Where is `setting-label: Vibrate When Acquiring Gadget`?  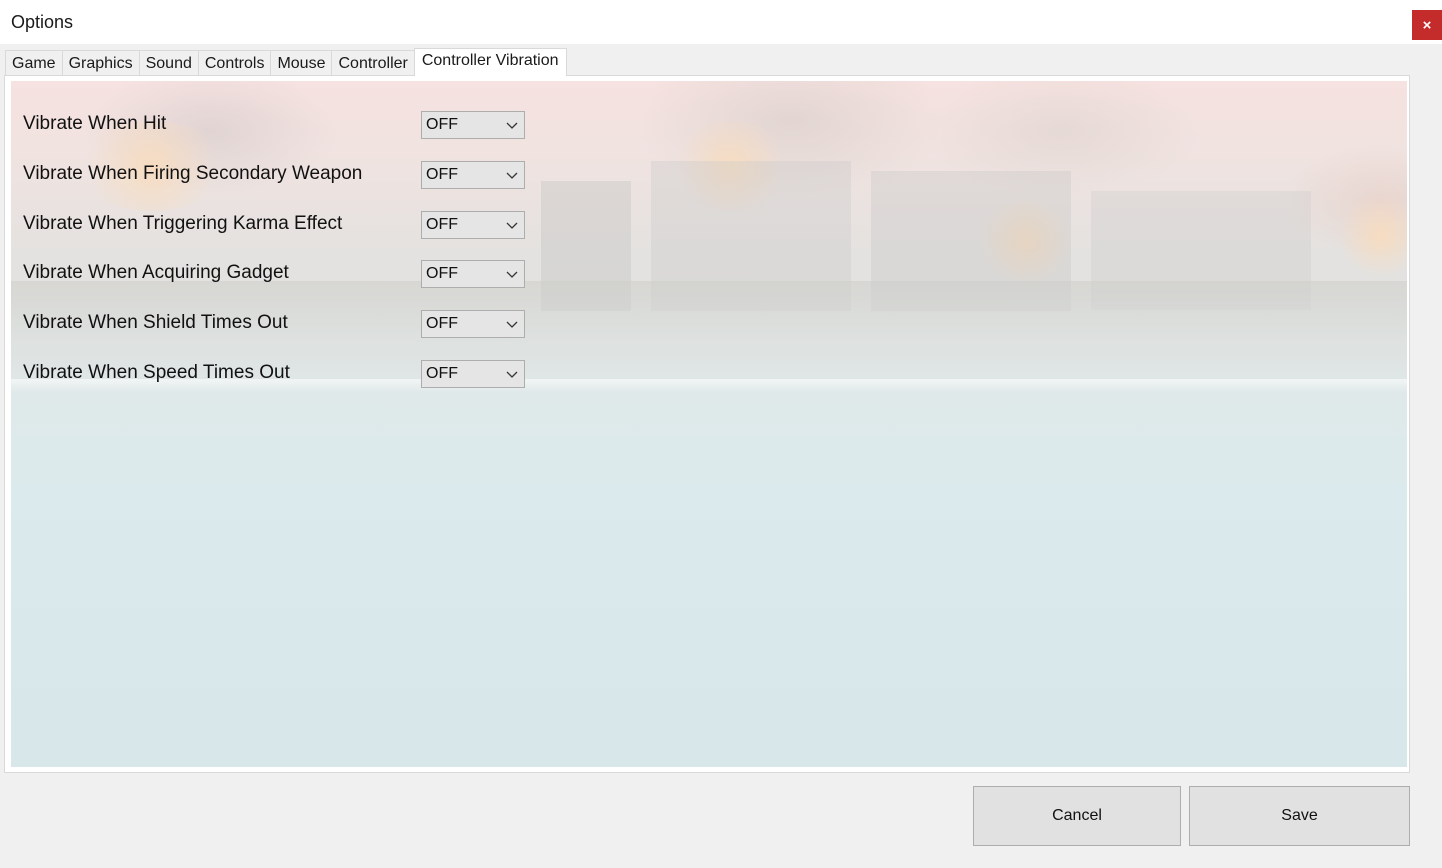
setting-label: Vibrate When Acquiring Gadget is located at coordinates (156, 272).